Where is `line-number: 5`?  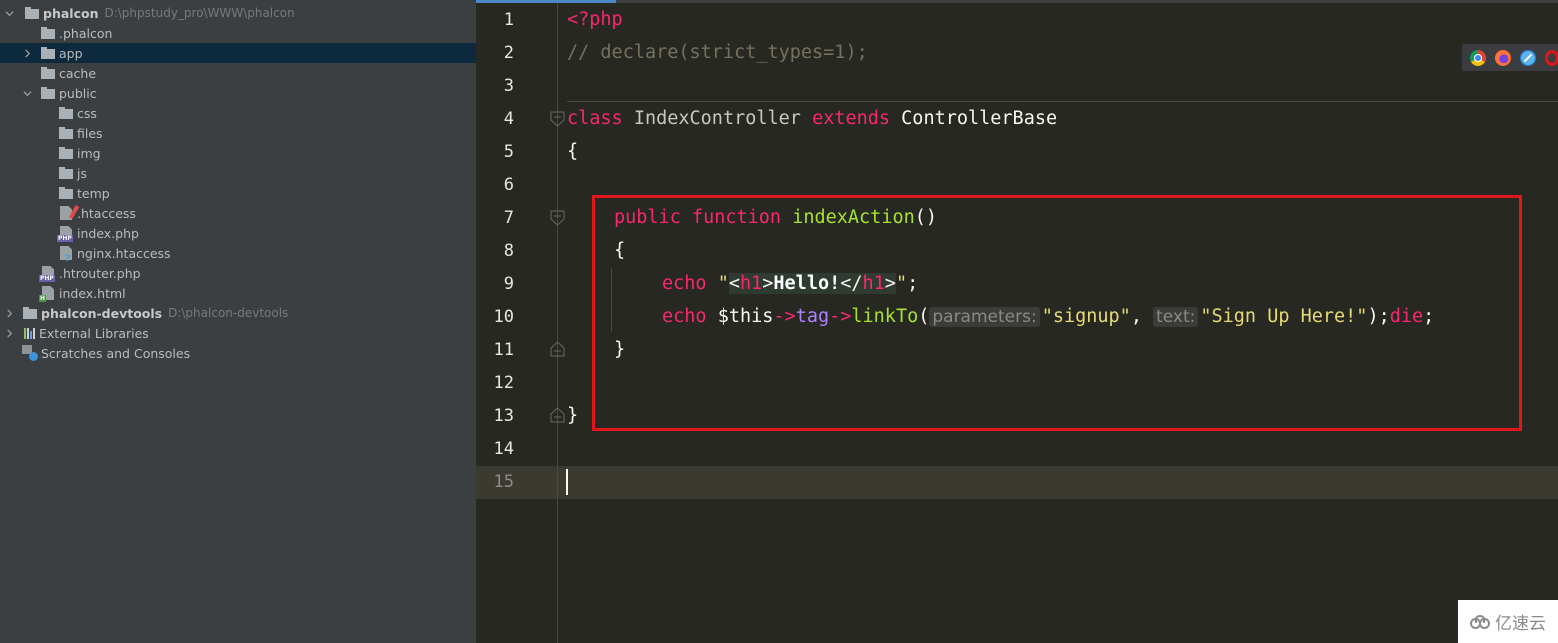
line-number: 5 is located at coordinates (508, 152).